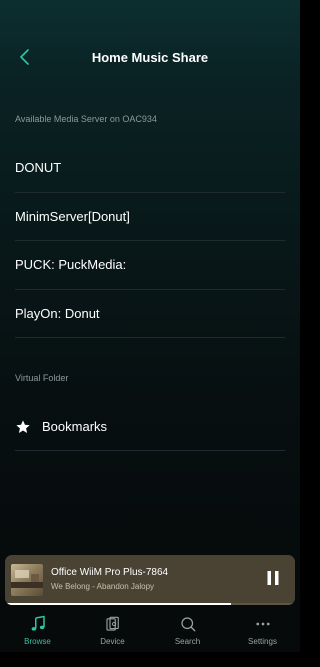 This screenshot has height=667, width=320. I want to click on playback-progress, so click(150, 604).